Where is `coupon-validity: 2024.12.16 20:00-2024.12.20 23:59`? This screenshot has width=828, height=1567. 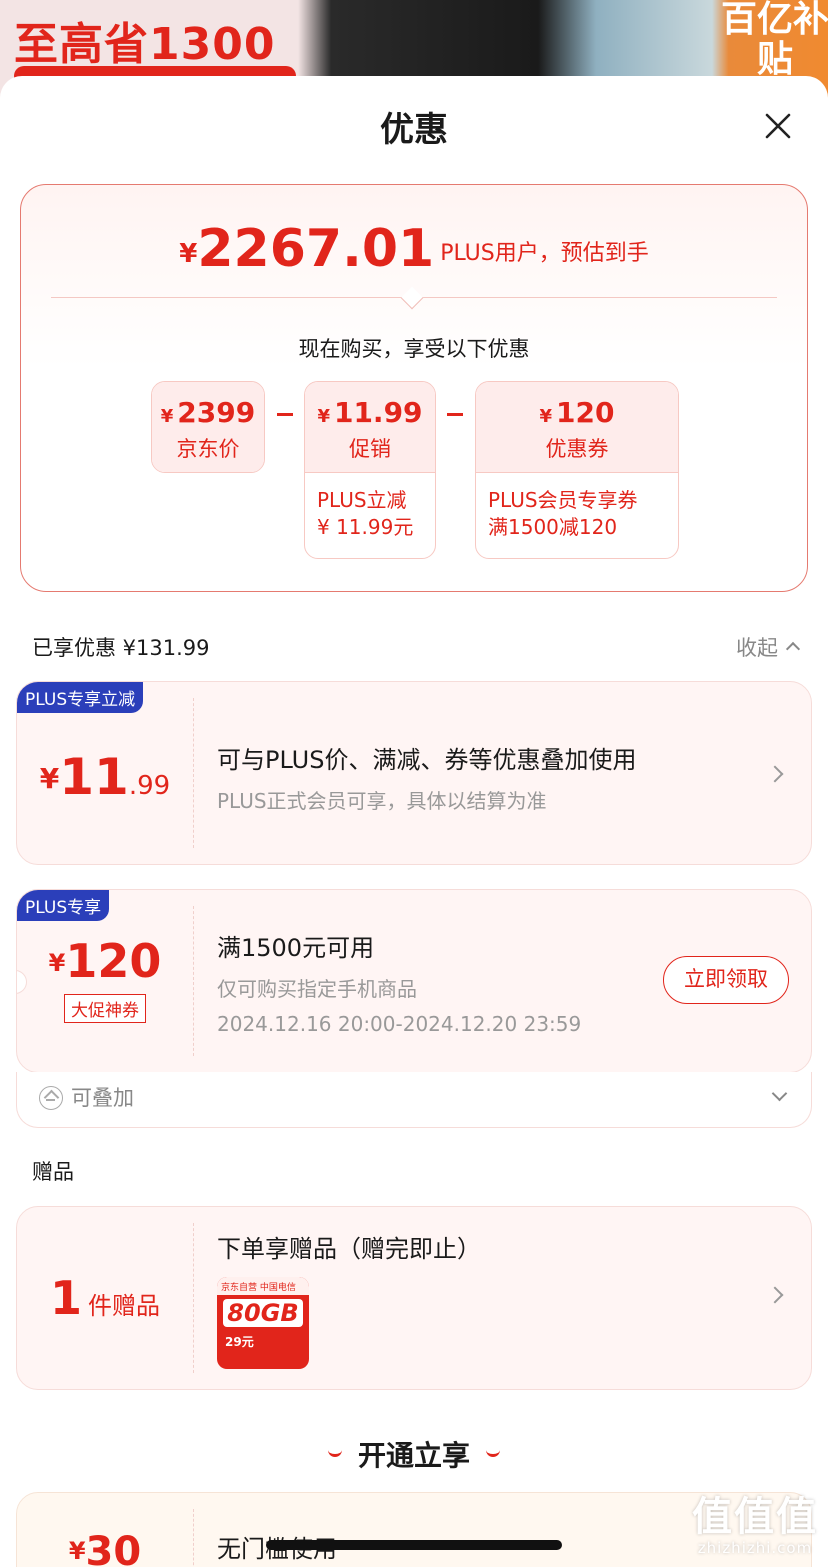
coupon-validity: 2024.12.16 20:00-2024.12.20 23:59 is located at coordinates (399, 1024).